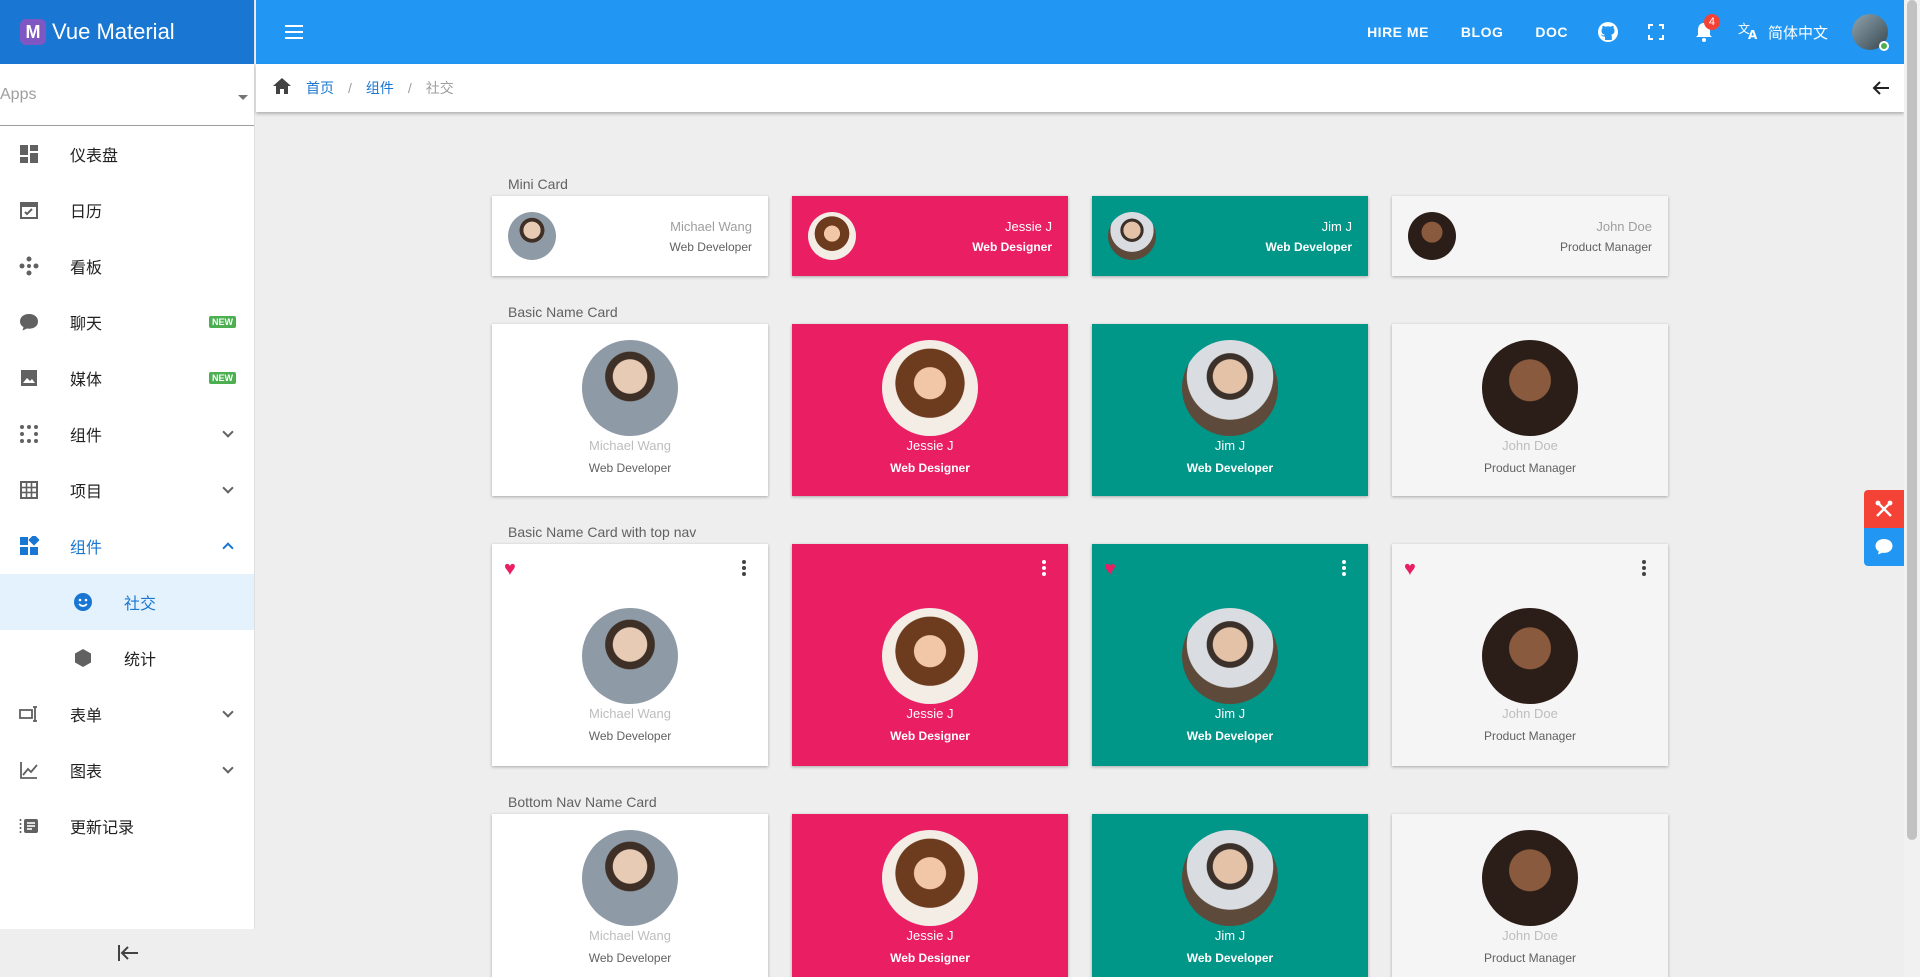  I want to click on scrollbar-thumb, so click(1912, 420).